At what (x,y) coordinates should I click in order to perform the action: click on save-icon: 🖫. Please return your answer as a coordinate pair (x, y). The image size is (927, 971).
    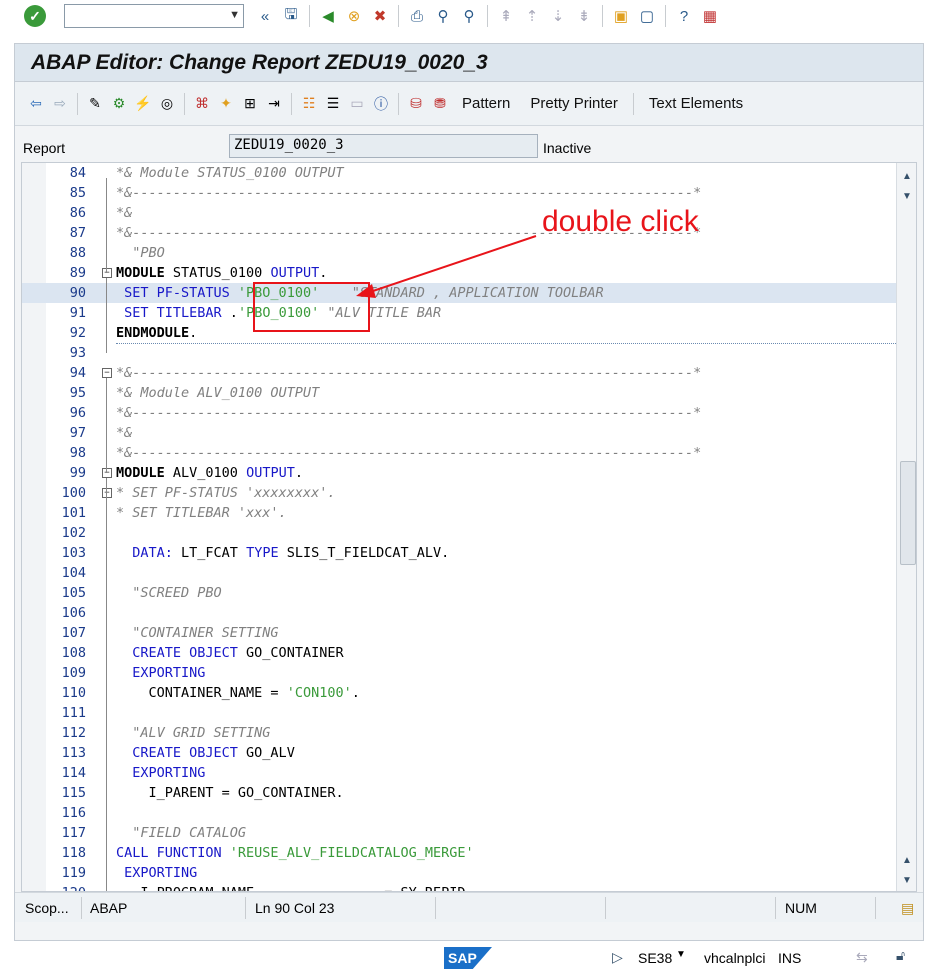
    Looking at the image, I should click on (291, 16).